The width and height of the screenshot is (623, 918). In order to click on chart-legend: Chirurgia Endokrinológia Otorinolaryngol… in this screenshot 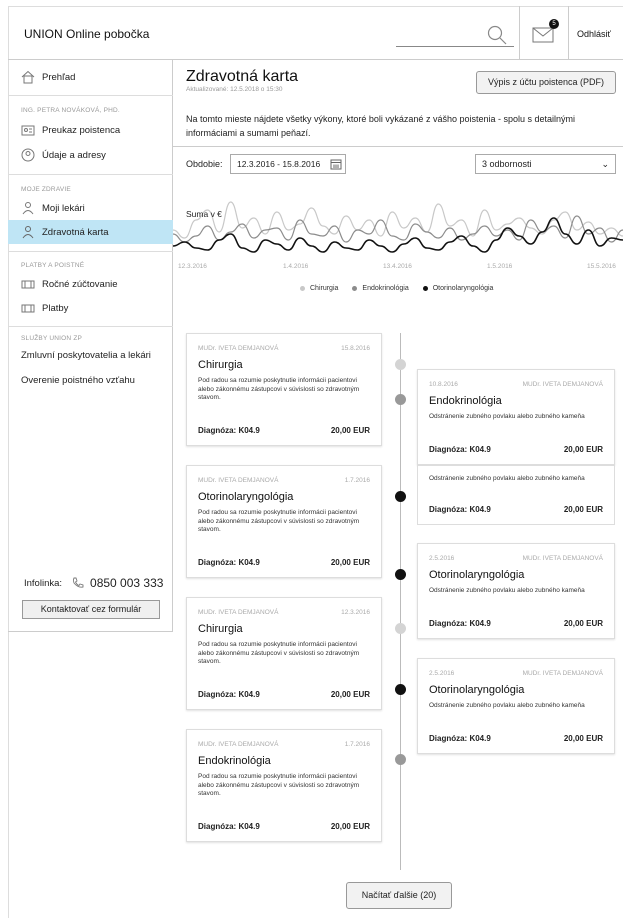, I will do `click(403, 288)`.